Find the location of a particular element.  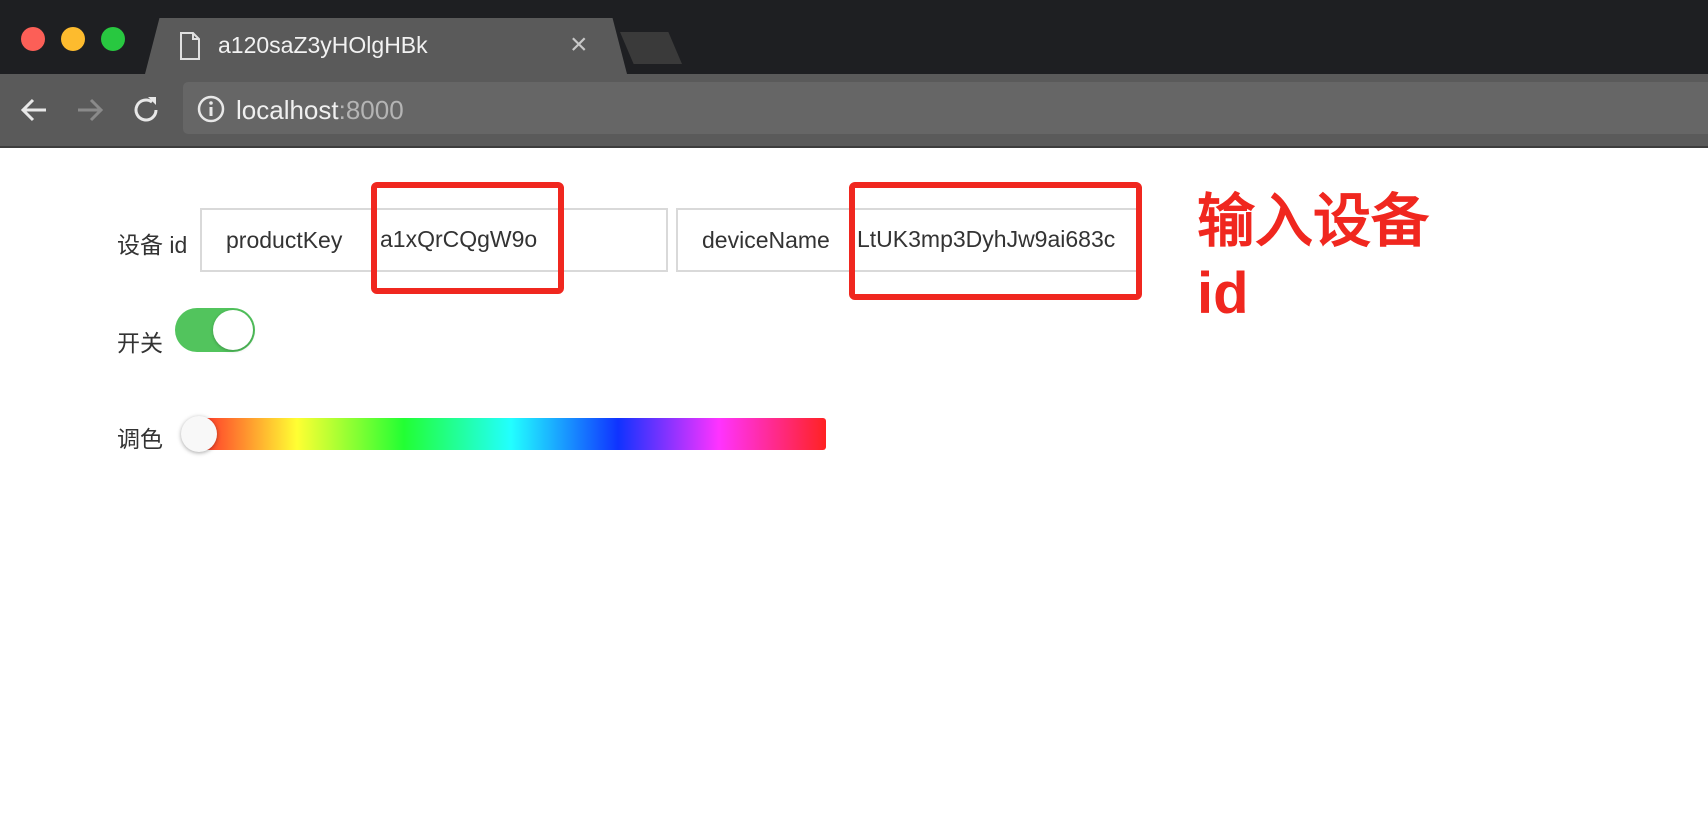

browser-toolbar: localhost:8000 is located at coordinates (854, 111).